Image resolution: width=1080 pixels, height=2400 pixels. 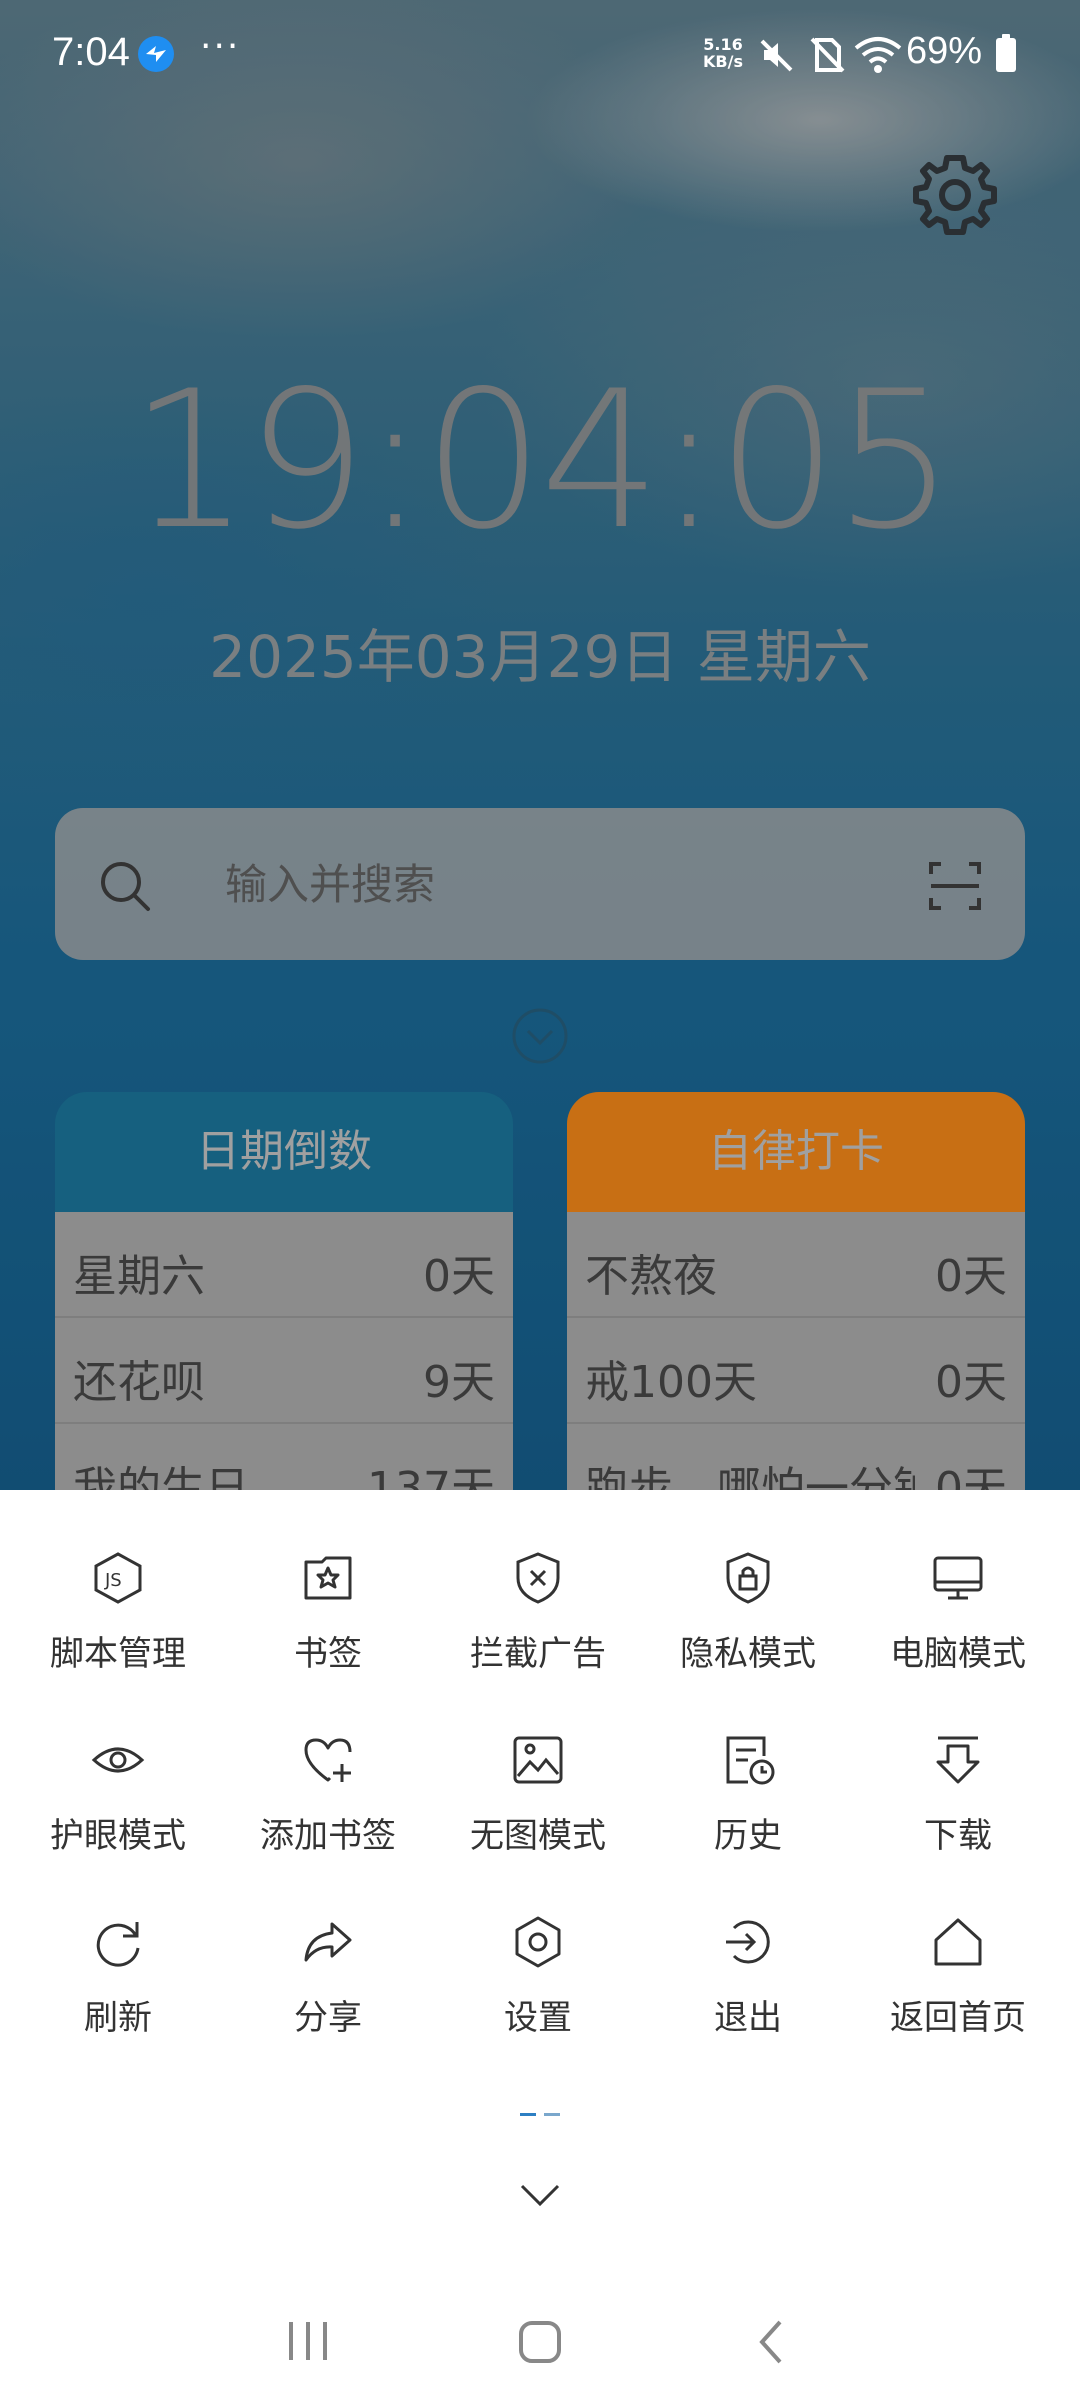 I want to click on menu-item-share: 分享, so click(x=328, y=1994).